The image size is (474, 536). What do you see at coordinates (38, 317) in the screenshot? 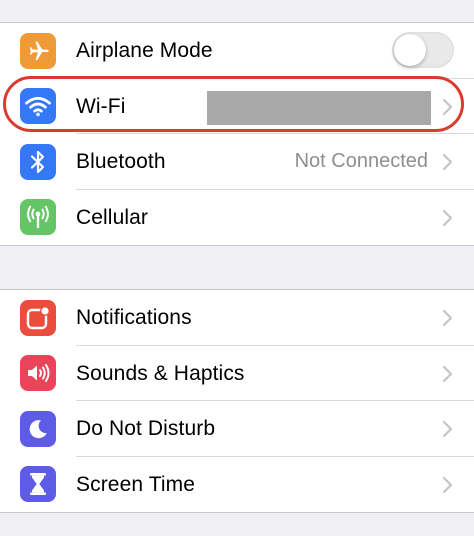
I see `notifications-icon` at bounding box center [38, 317].